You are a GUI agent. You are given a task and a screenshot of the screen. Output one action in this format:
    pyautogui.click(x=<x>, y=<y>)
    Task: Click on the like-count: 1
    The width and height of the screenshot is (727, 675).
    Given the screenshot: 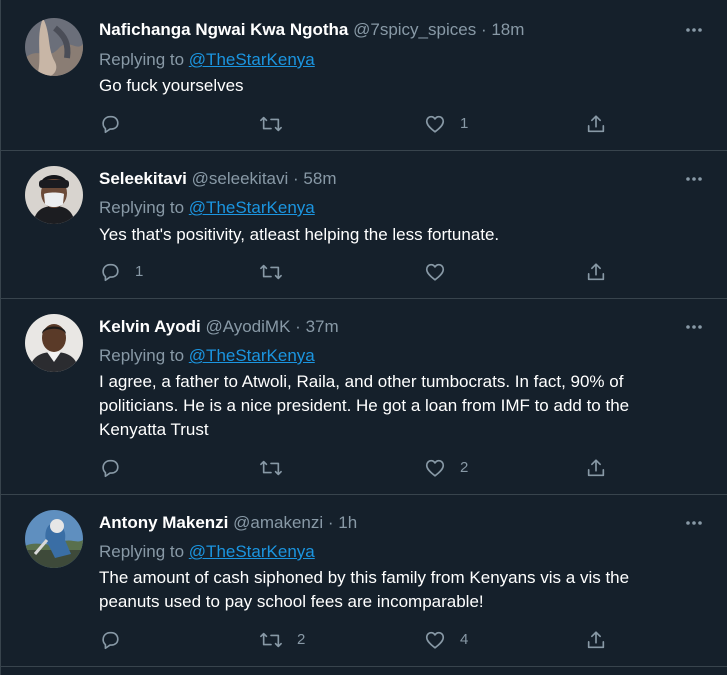 What is the action you would take?
    pyautogui.click(x=464, y=123)
    